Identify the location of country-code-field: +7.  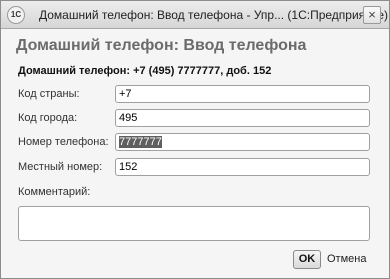
(242, 94).